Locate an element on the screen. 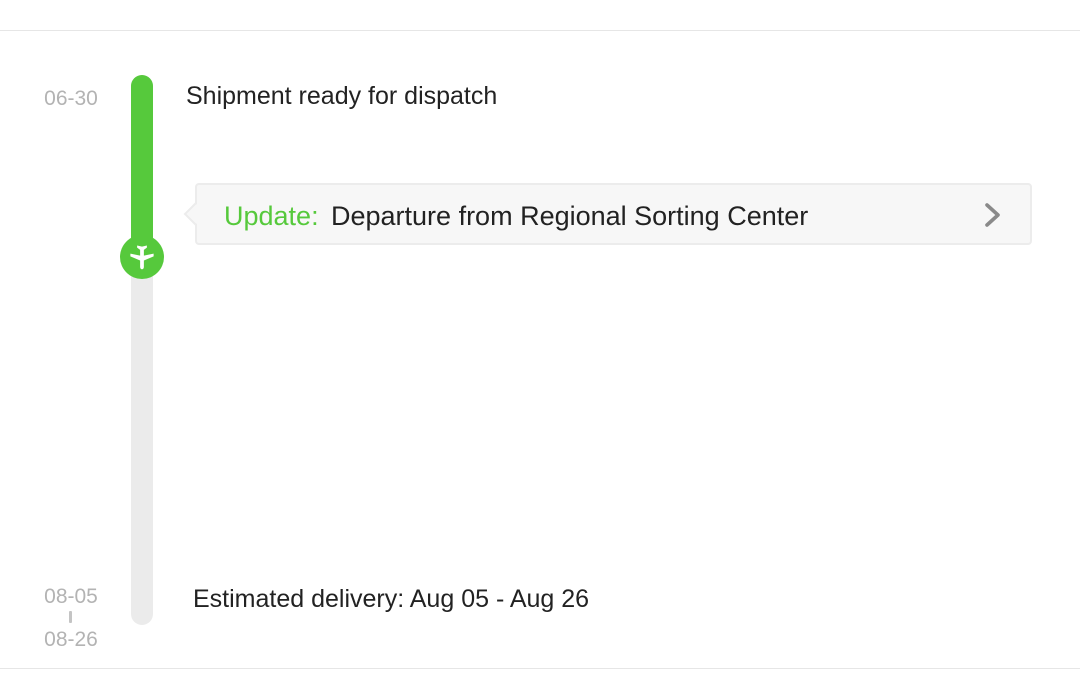 This screenshot has height=699, width=1080. top-divider is located at coordinates (540, 30).